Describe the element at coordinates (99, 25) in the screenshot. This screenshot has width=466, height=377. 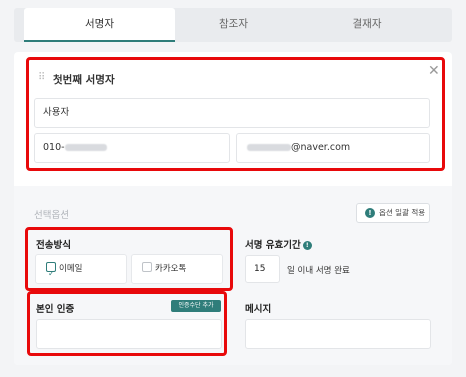
I see `tab-signer: 서명자` at that location.